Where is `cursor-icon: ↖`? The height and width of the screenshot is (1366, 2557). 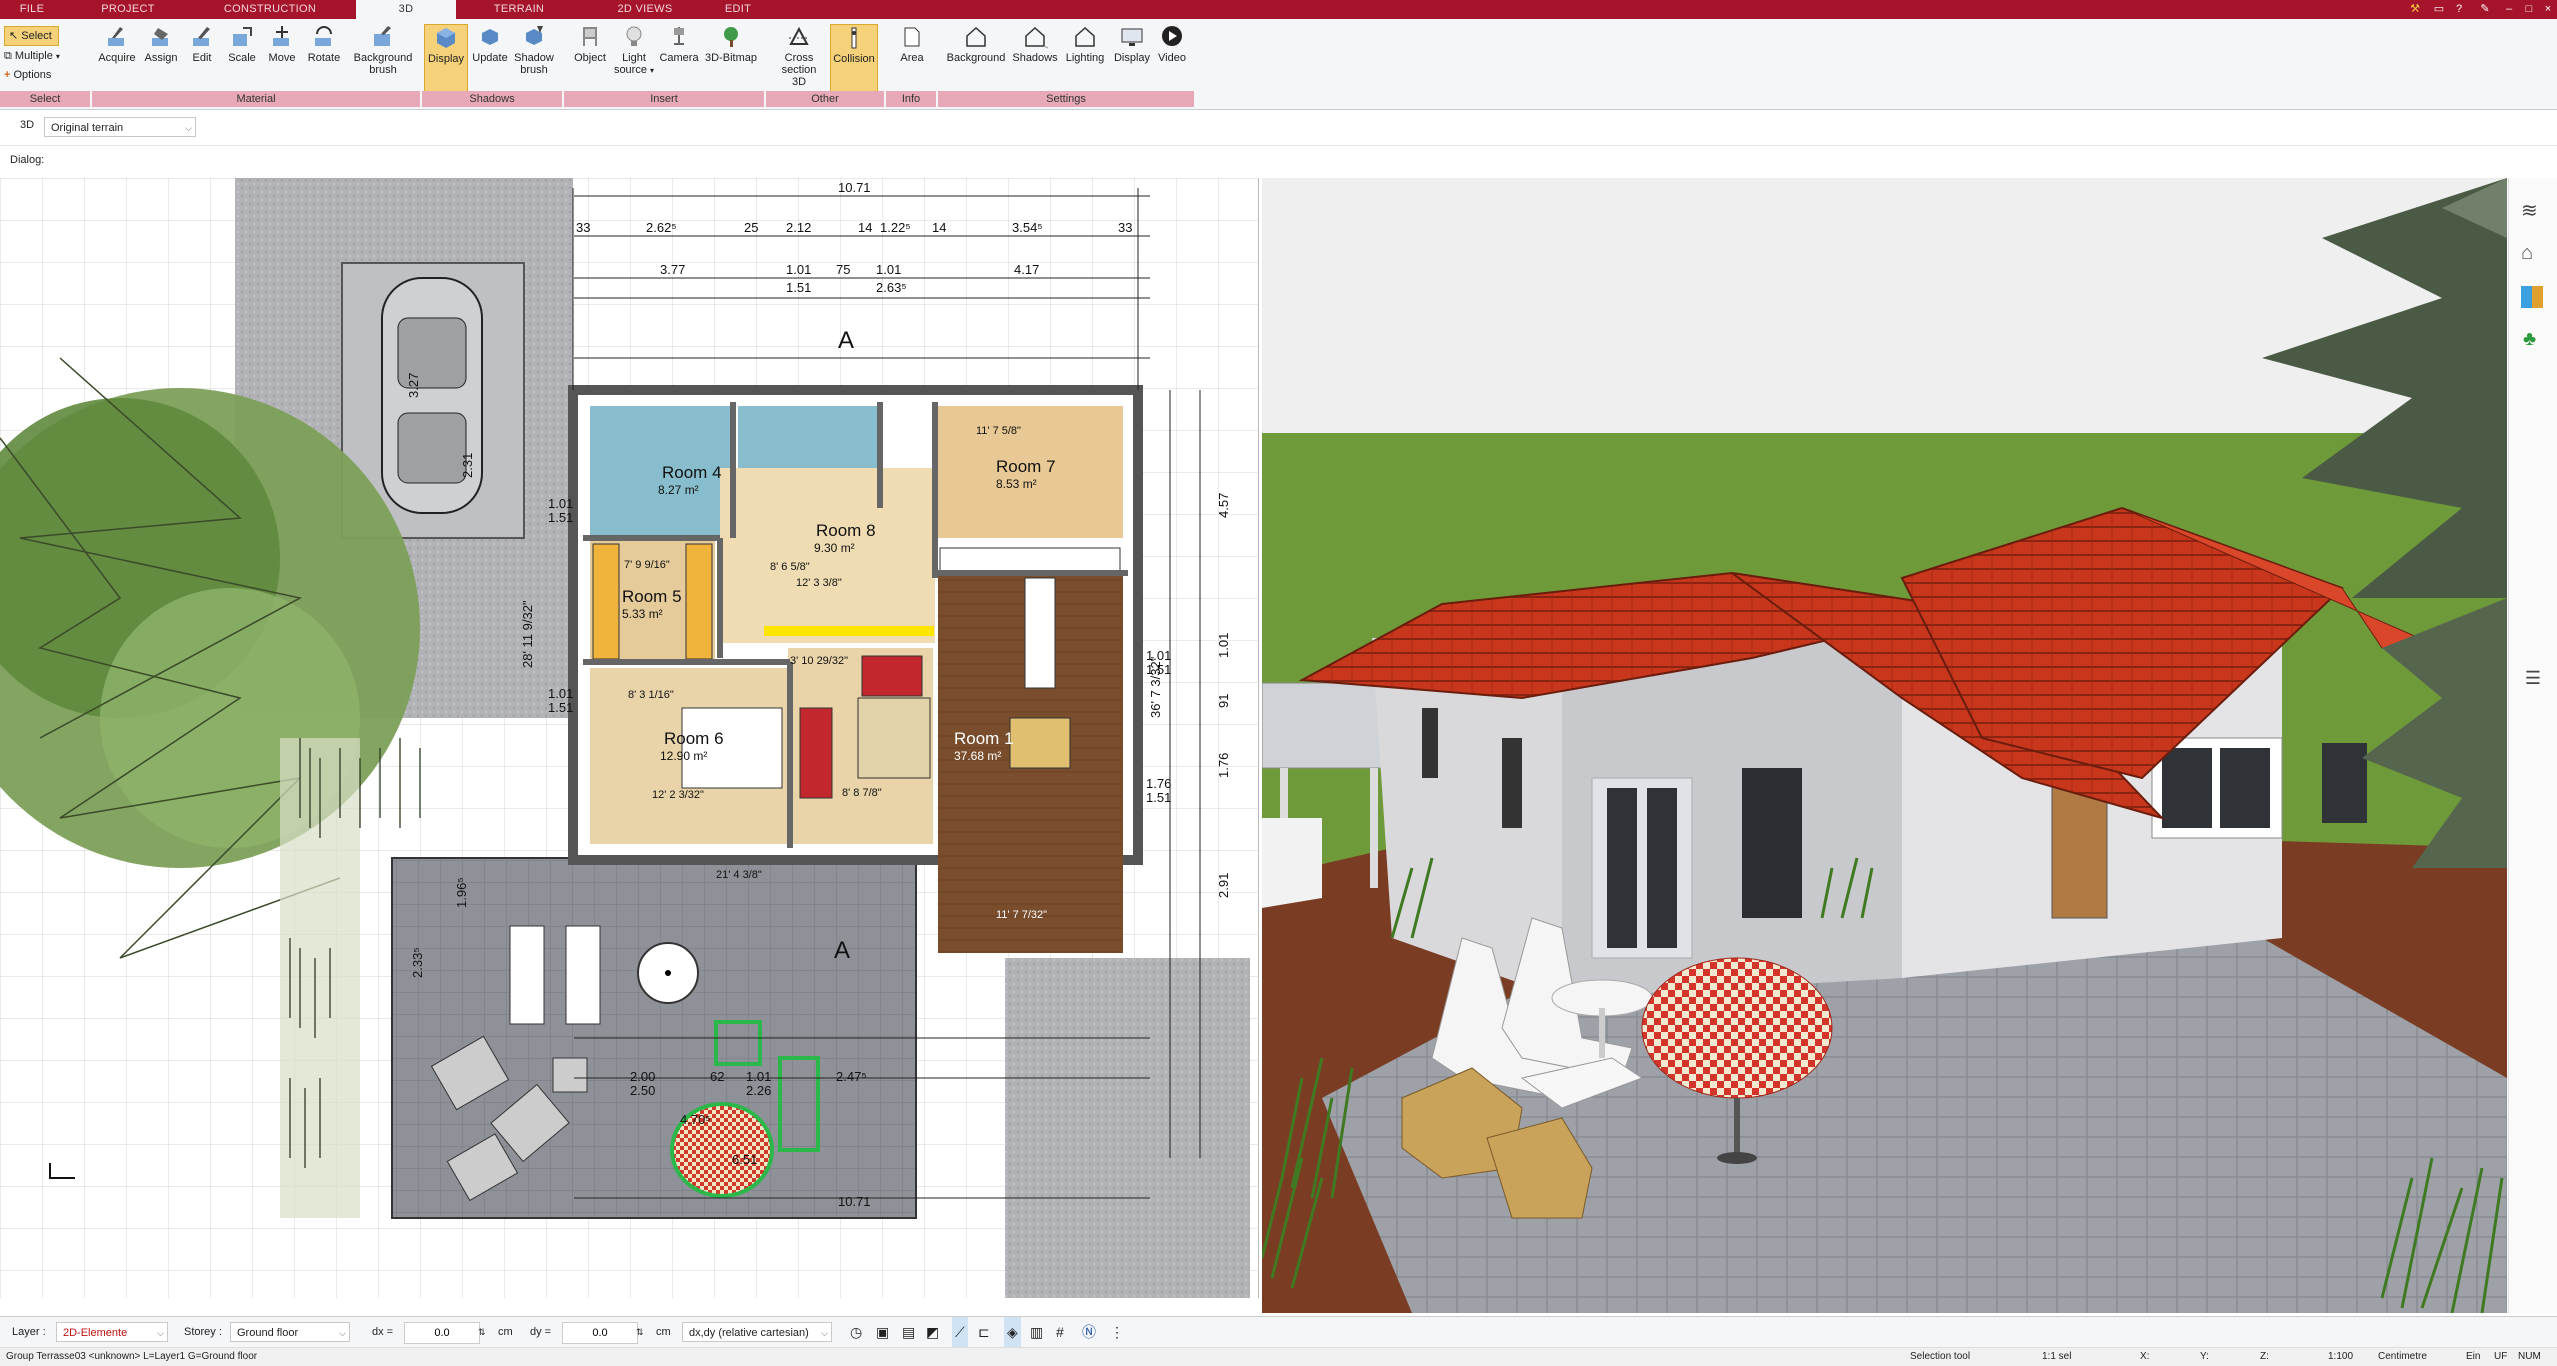
cursor-icon: ↖ is located at coordinates (14, 36).